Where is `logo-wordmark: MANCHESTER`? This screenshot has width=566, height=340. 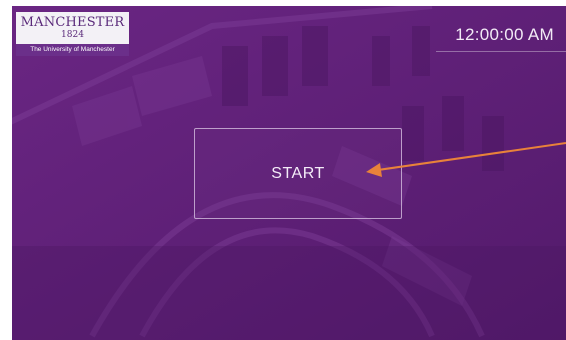 logo-wordmark: MANCHESTER is located at coordinates (72, 22).